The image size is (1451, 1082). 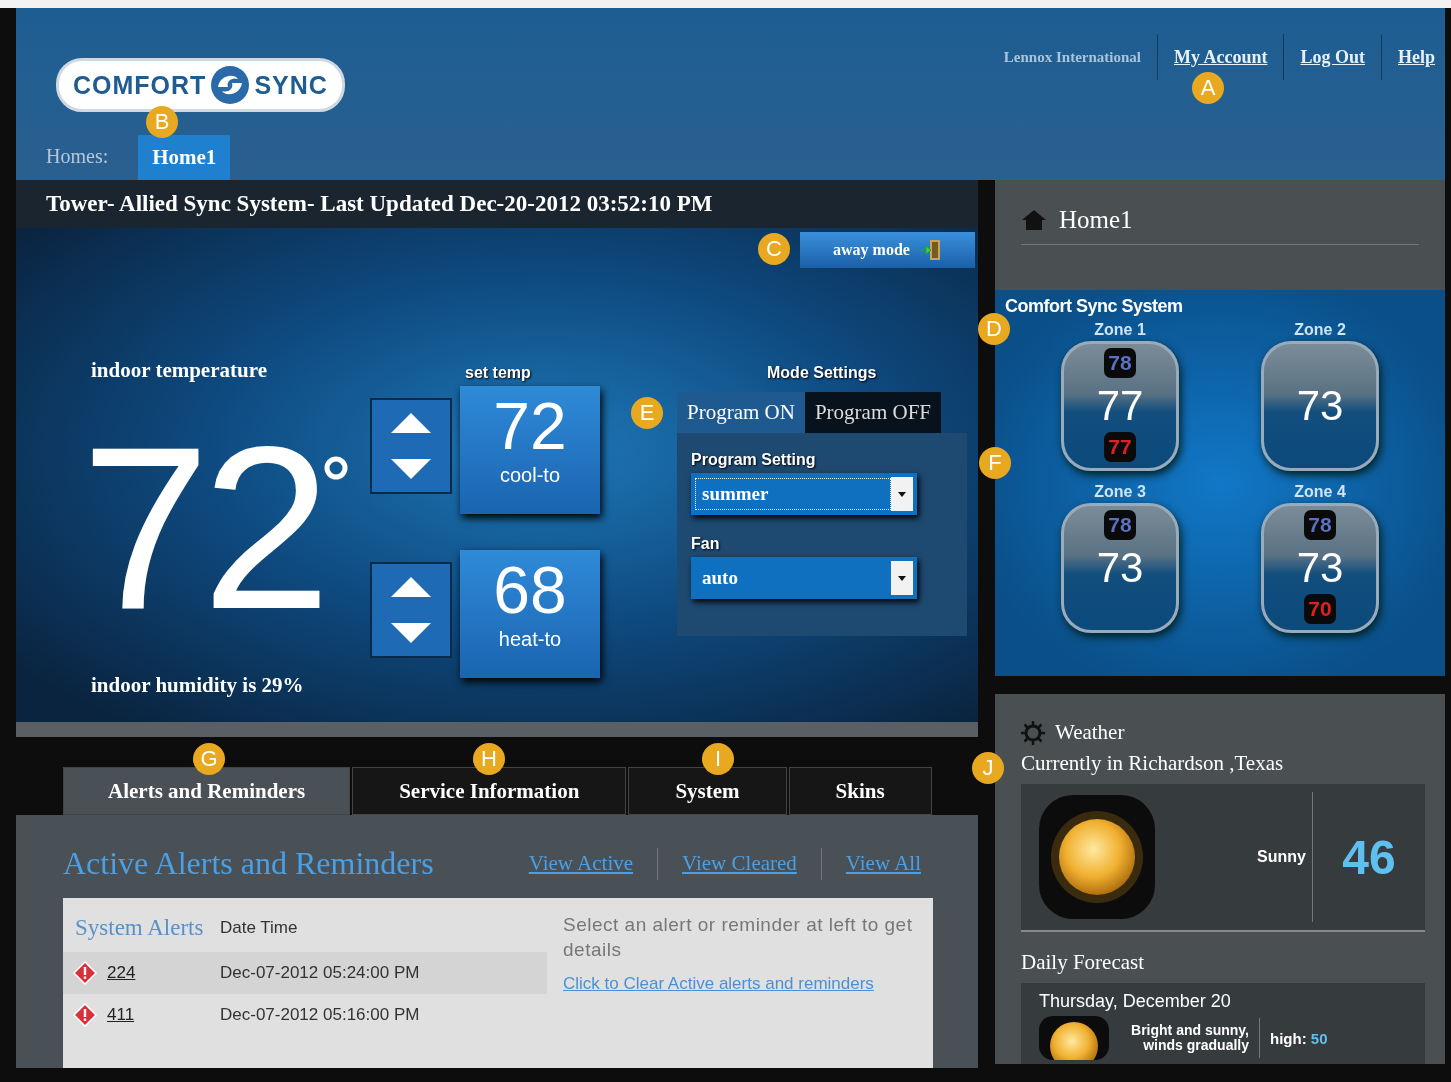 I want to click on zone-temperature: 77, so click(x=1120, y=406).